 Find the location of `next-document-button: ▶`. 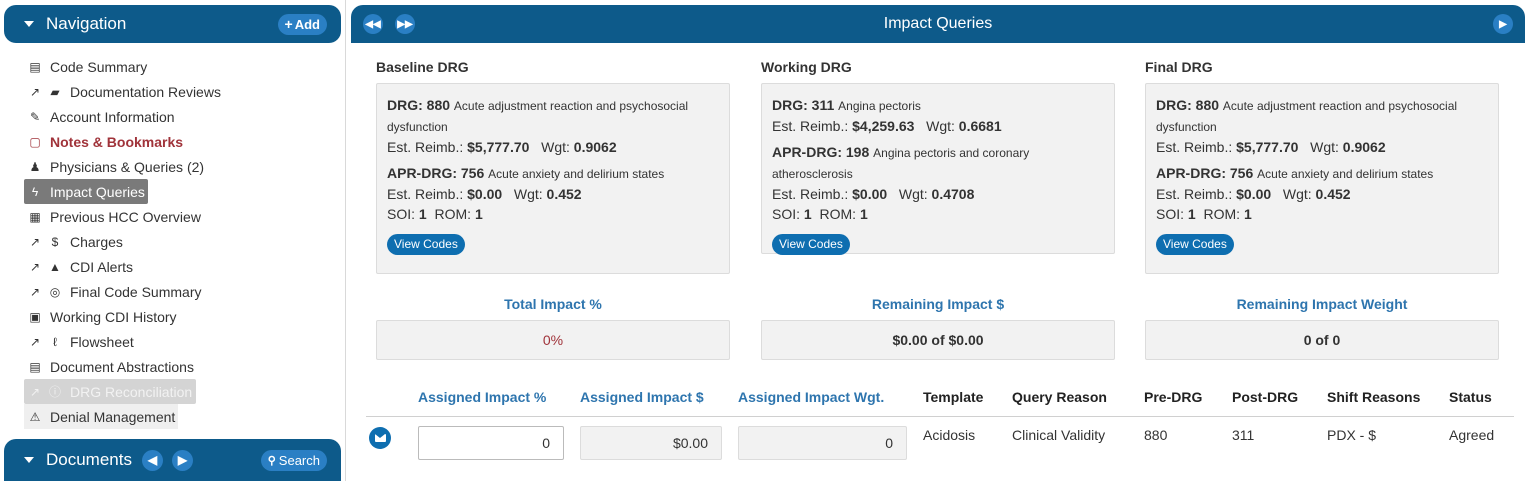

next-document-button: ▶ is located at coordinates (182, 460).